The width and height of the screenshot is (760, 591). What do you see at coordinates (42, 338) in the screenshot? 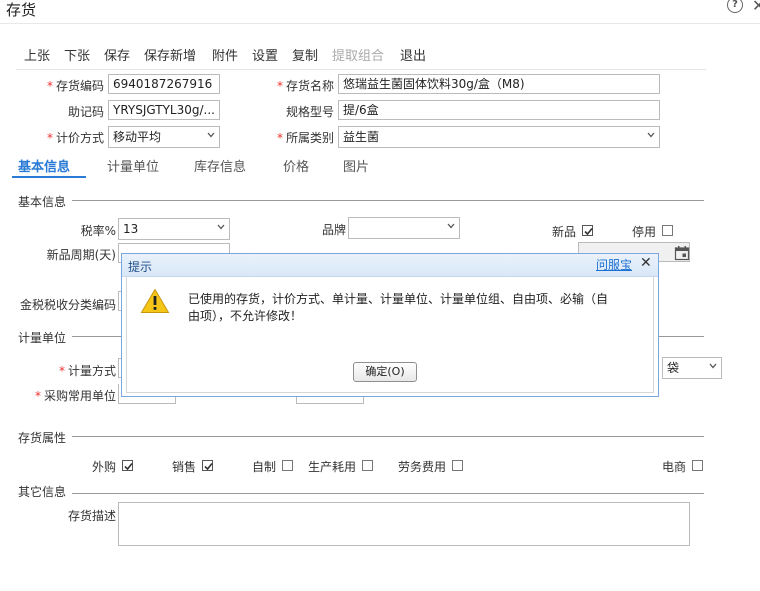
I see `section-title-unit: 计量单位` at bounding box center [42, 338].